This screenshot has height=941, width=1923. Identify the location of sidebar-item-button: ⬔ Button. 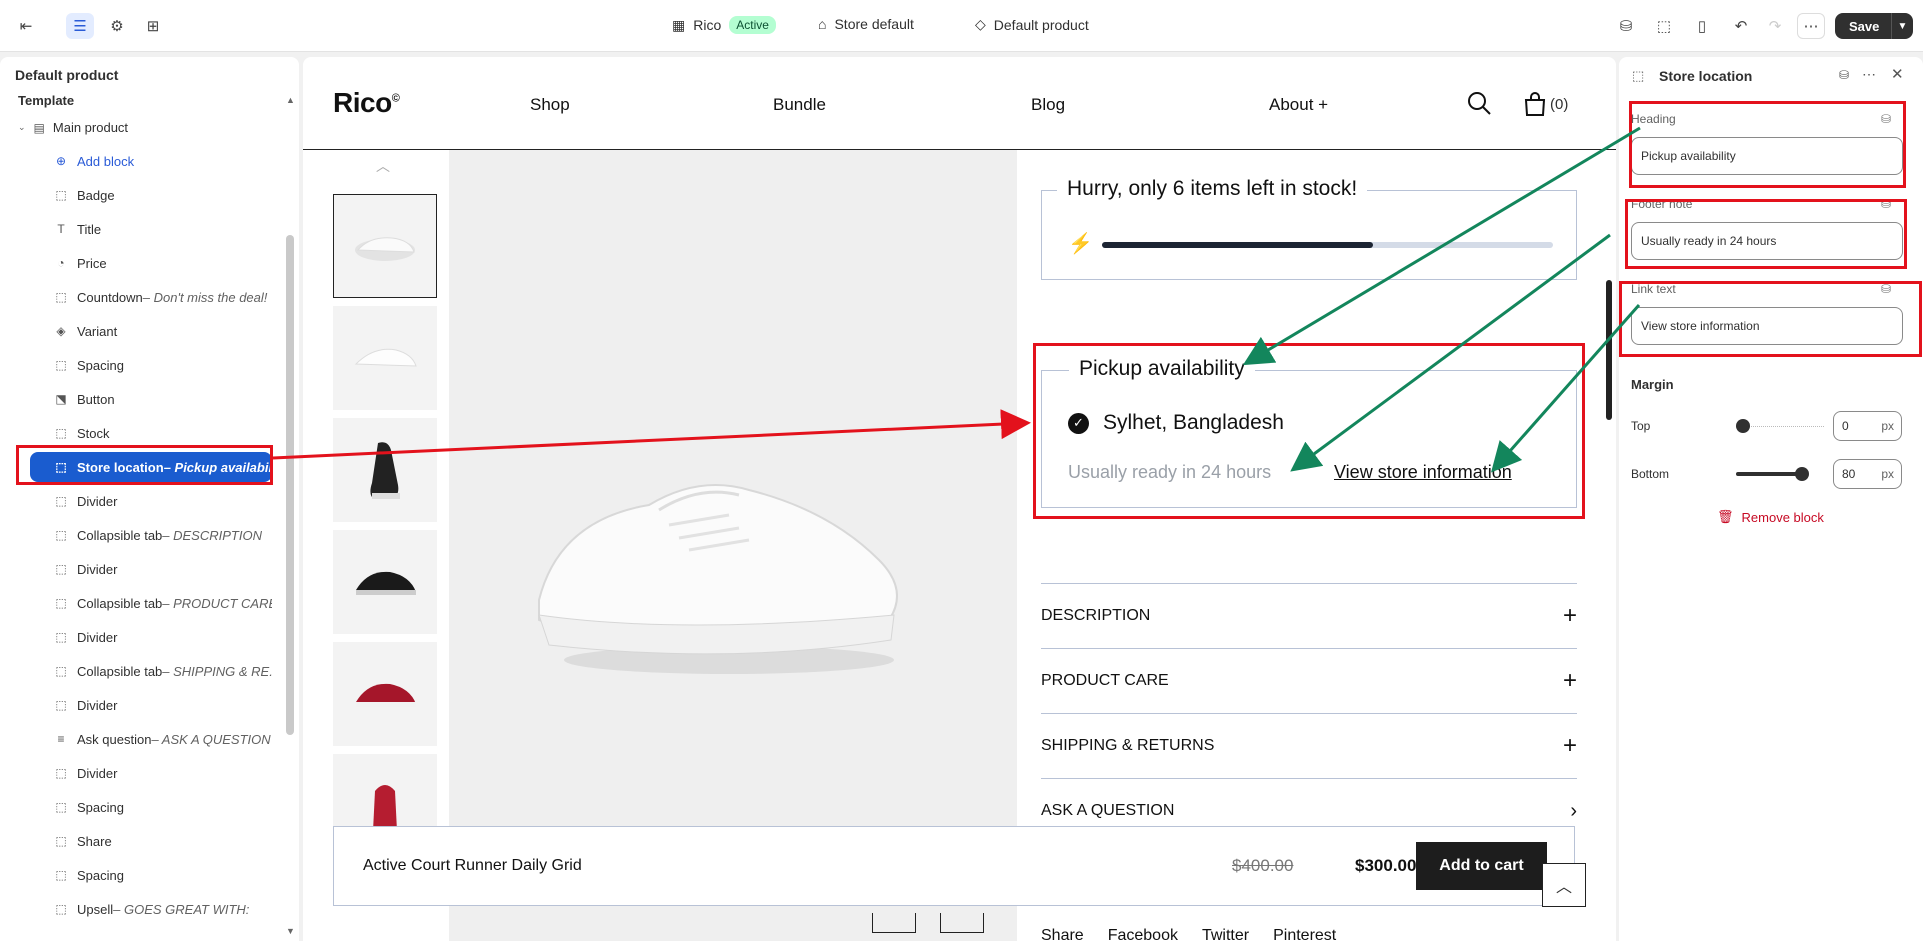
(151, 399).